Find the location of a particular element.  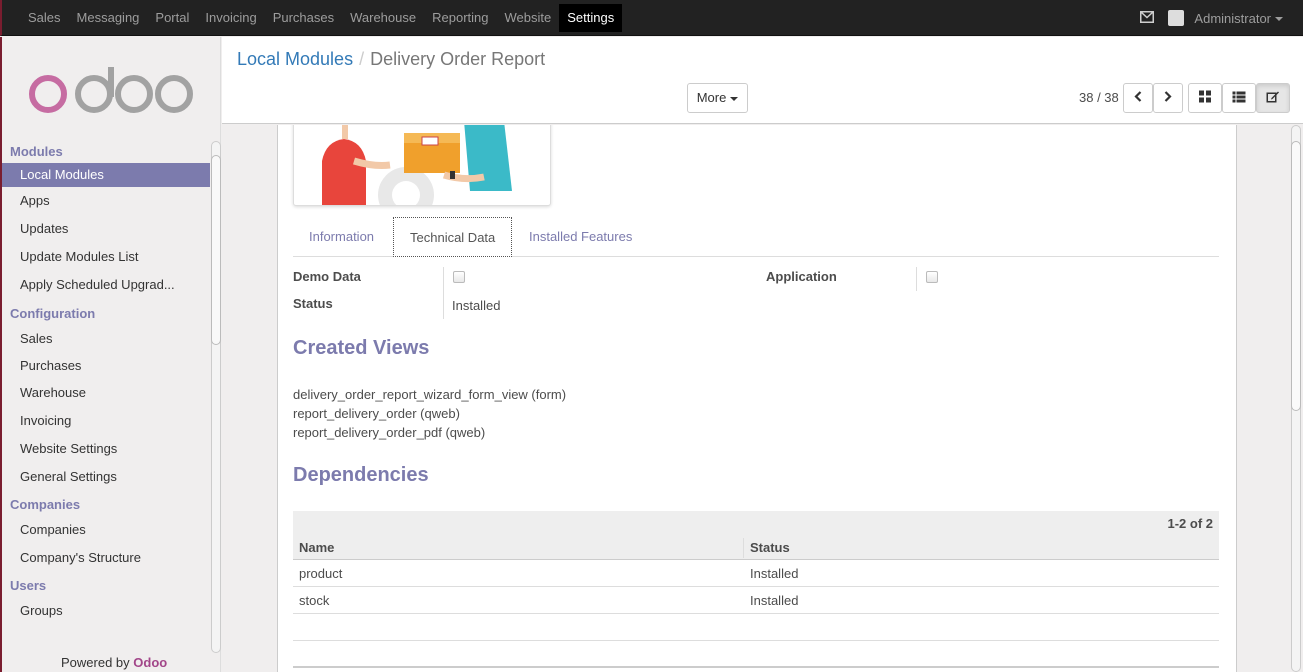

menu-messaging: Messaging is located at coordinates (108, 18).